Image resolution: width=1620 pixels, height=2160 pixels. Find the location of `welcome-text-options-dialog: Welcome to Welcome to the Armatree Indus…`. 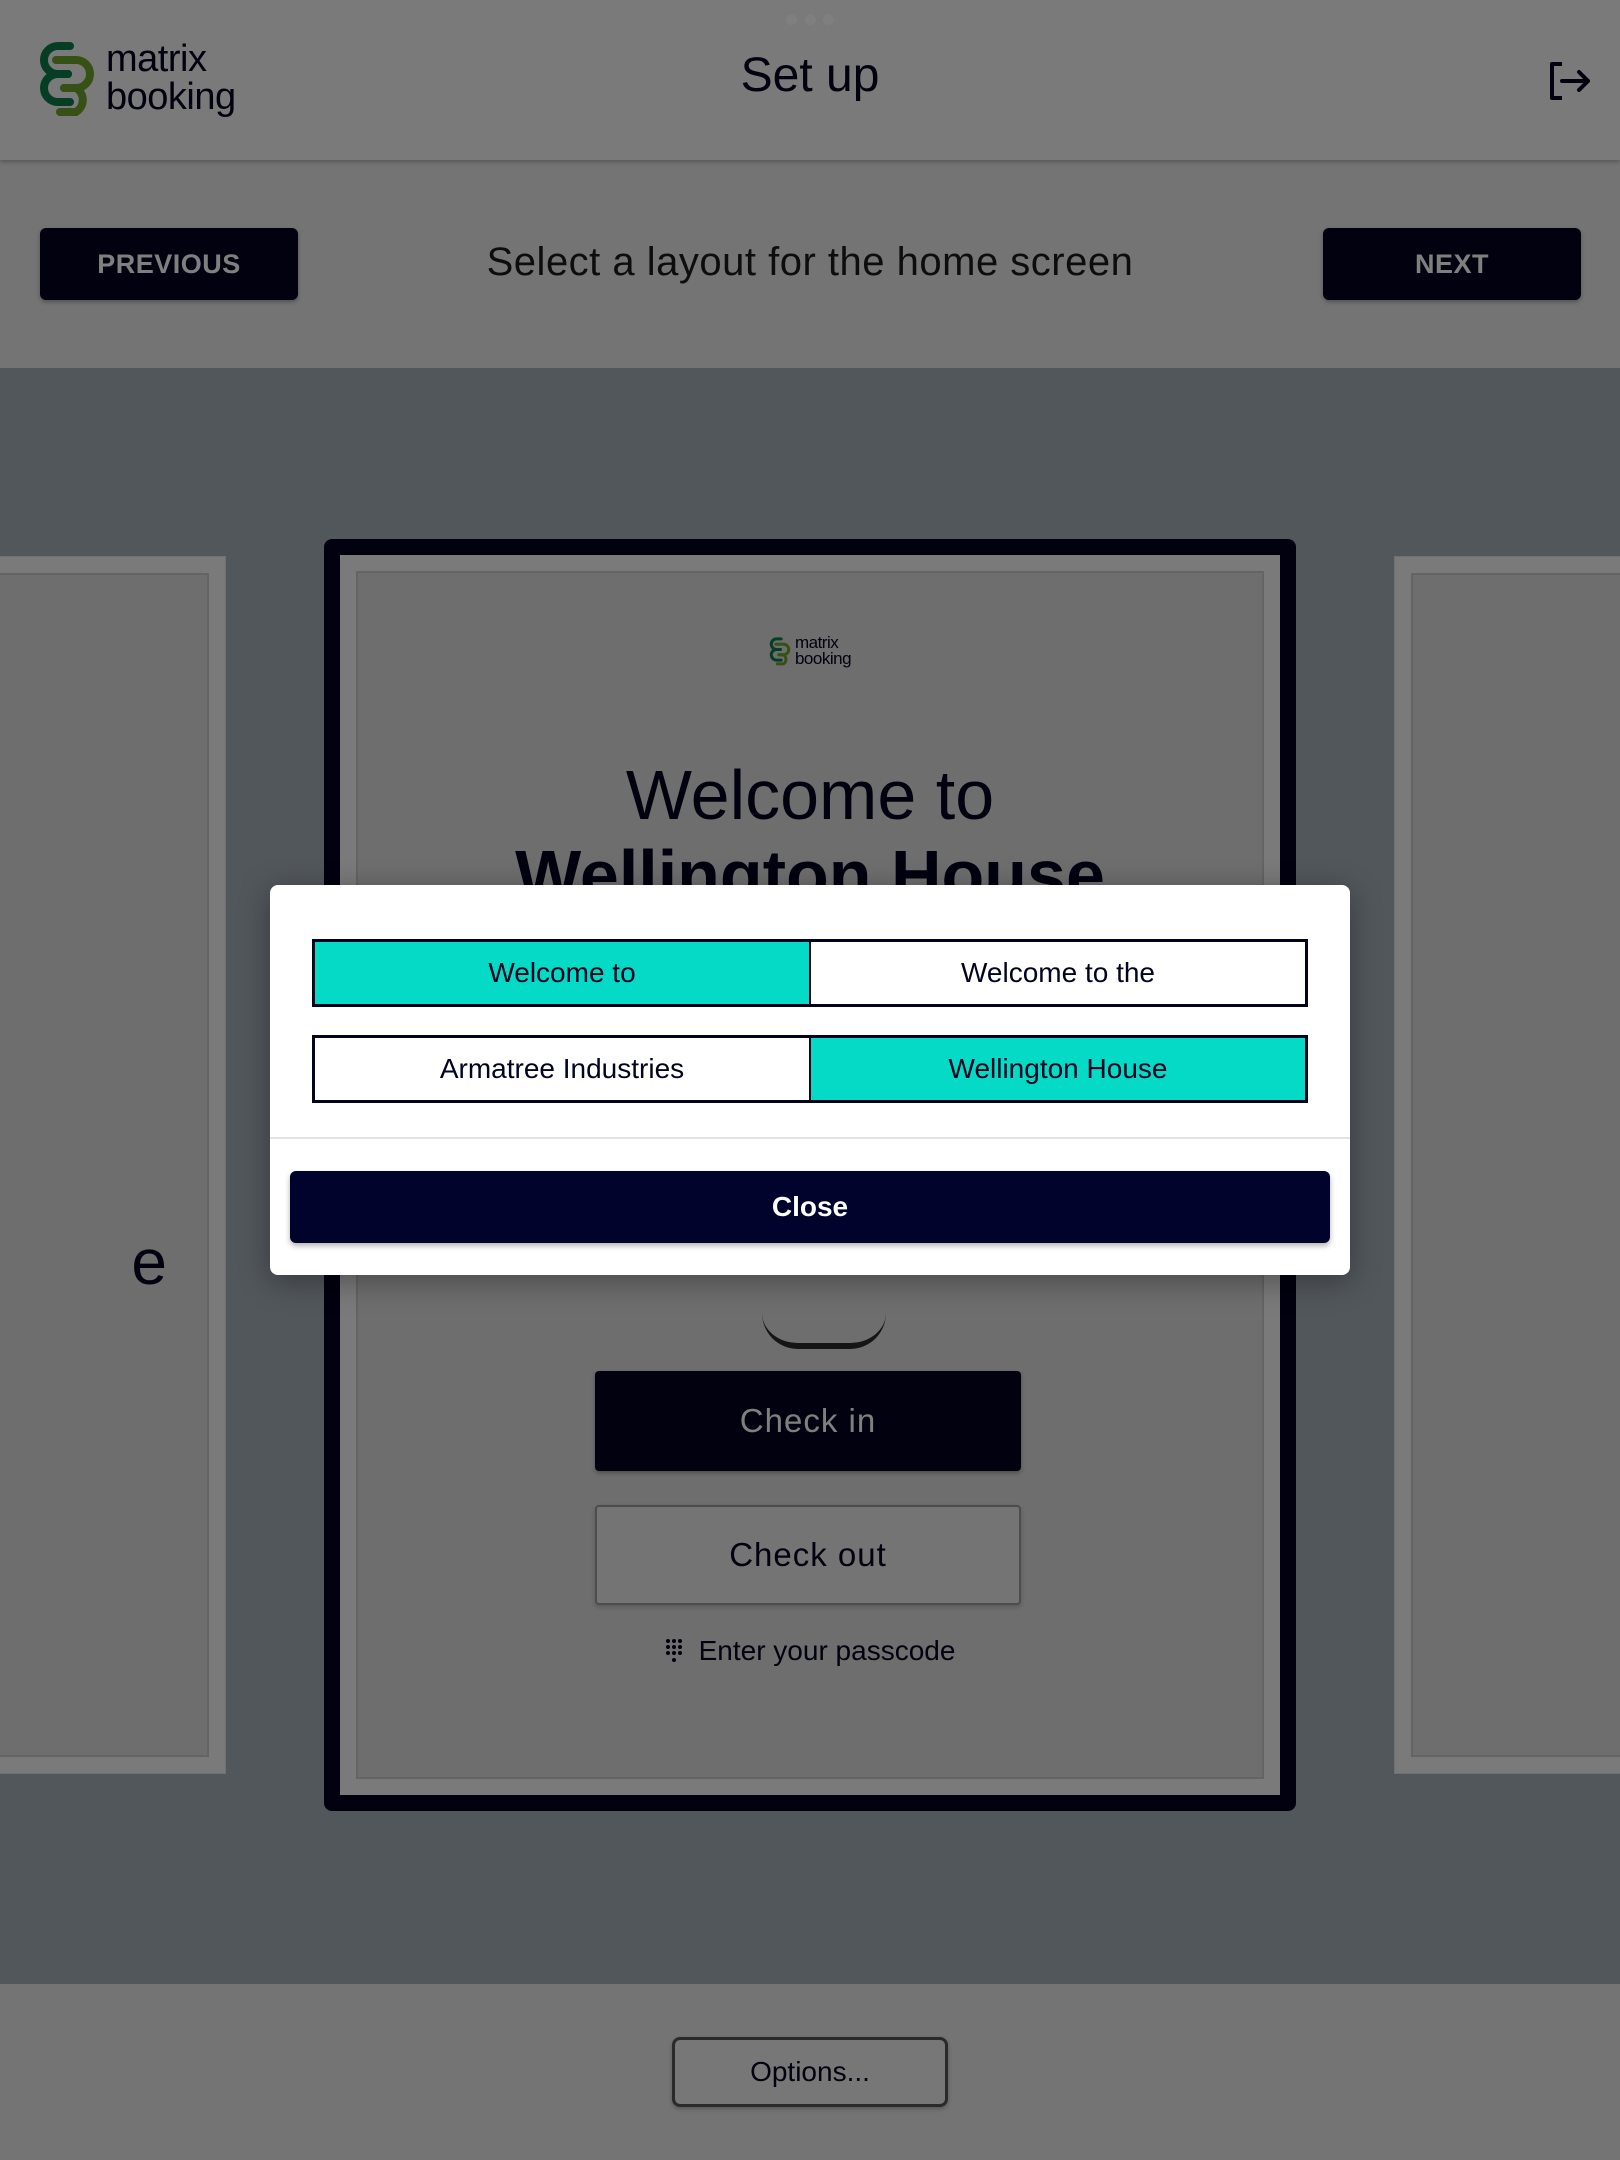

welcome-text-options-dialog: Welcome to Welcome to the Armatree Indus… is located at coordinates (810, 1080).